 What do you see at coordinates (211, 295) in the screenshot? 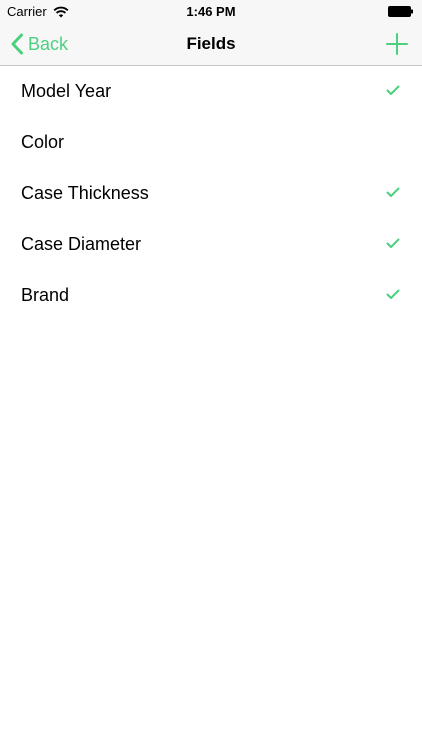
I see `field-row-brand: Brand` at bounding box center [211, 295].